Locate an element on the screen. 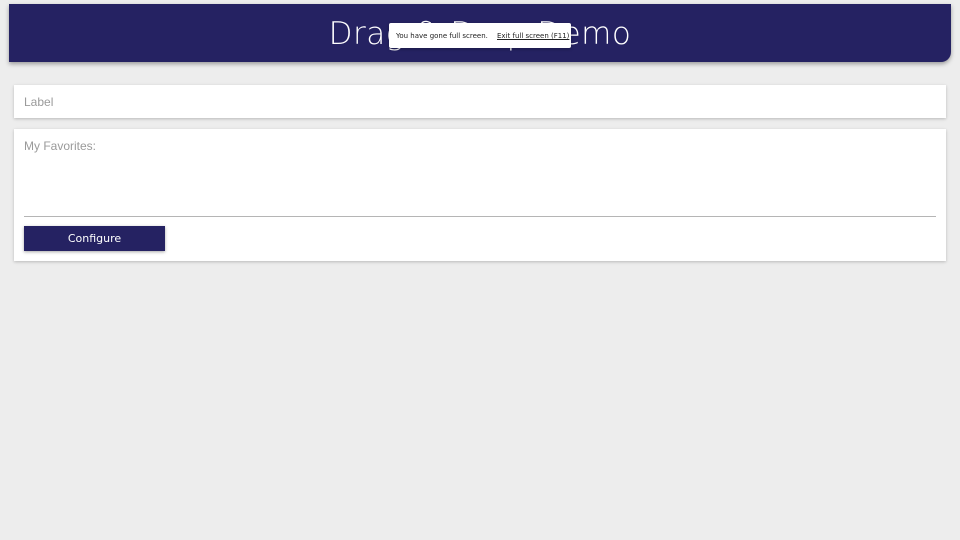 The image size is (960, 540). configure-button: Configure is located at coordinates (94, 238).